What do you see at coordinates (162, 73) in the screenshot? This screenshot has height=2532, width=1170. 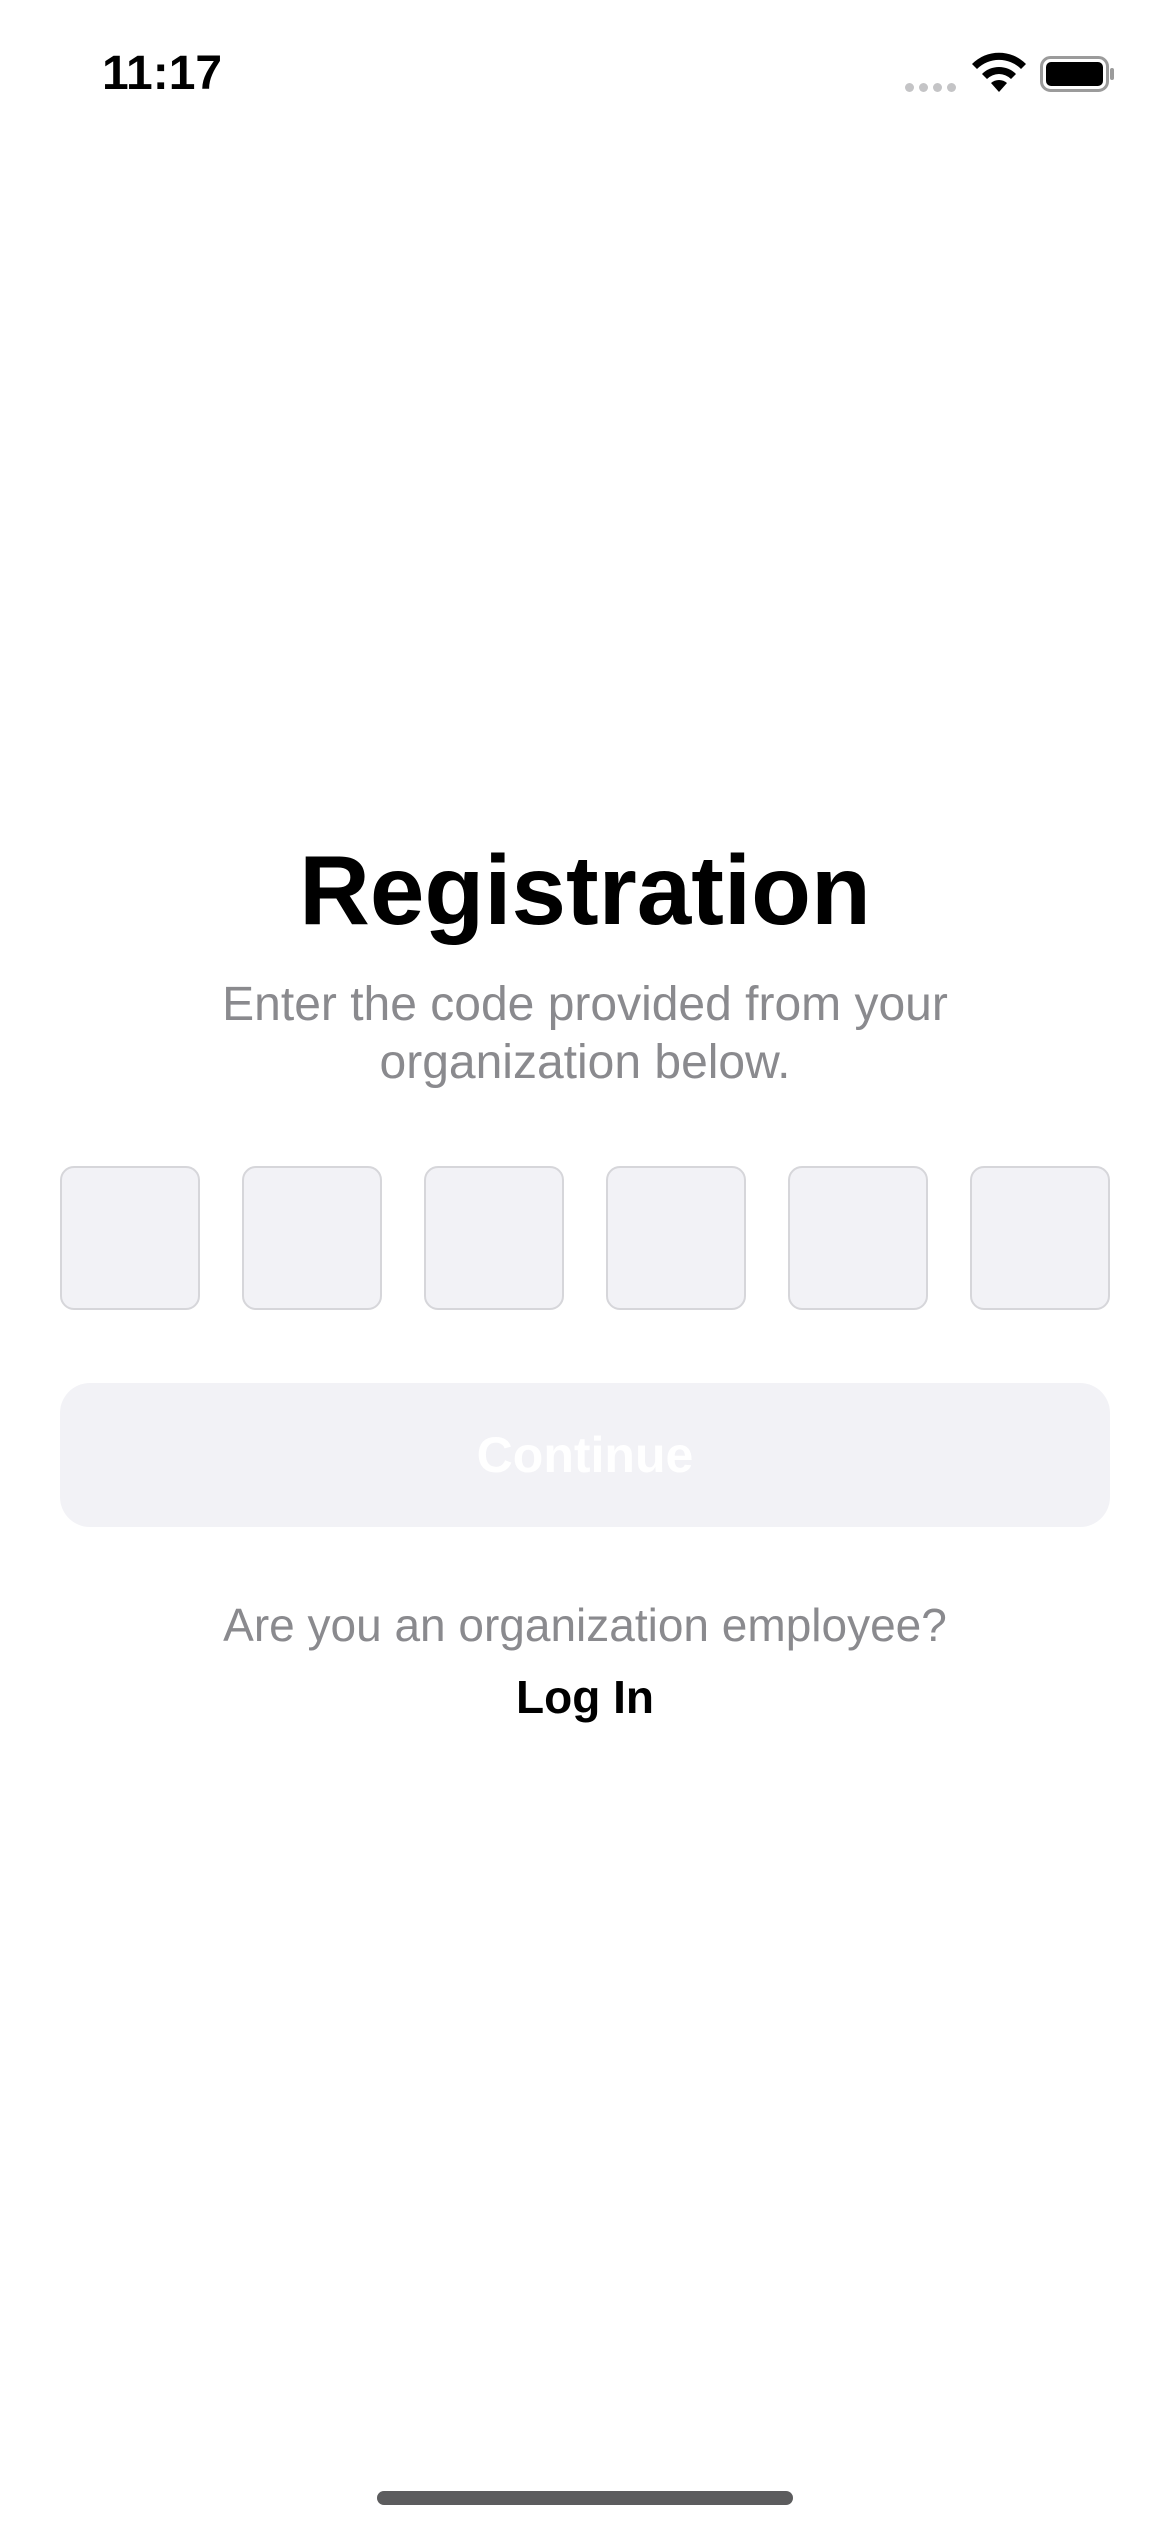 I see `status-time: 11:17` at bounding box center [162, 73].